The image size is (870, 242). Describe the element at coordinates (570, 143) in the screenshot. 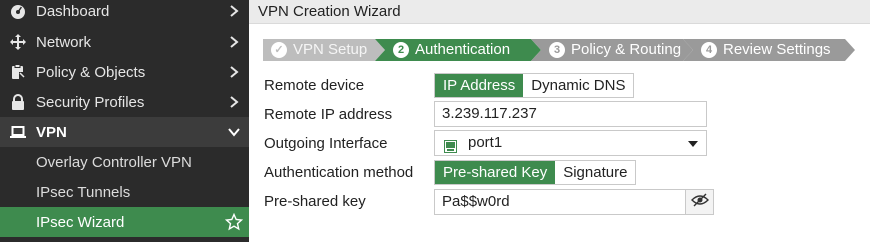

I see `outgoing-interface-select: port1` at that location.